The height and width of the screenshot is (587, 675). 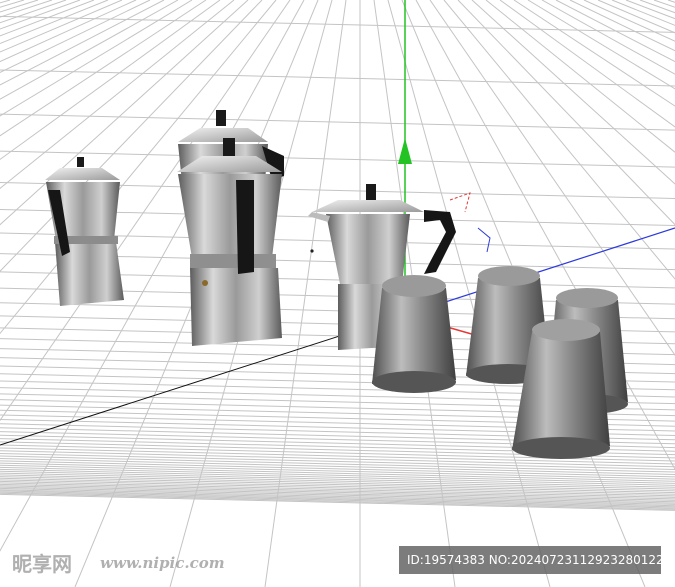 What do you see at coordinates (484, 240) in the screenshot?
I see `rotate-handle-blue-icon` at bounding box center [484, 240].